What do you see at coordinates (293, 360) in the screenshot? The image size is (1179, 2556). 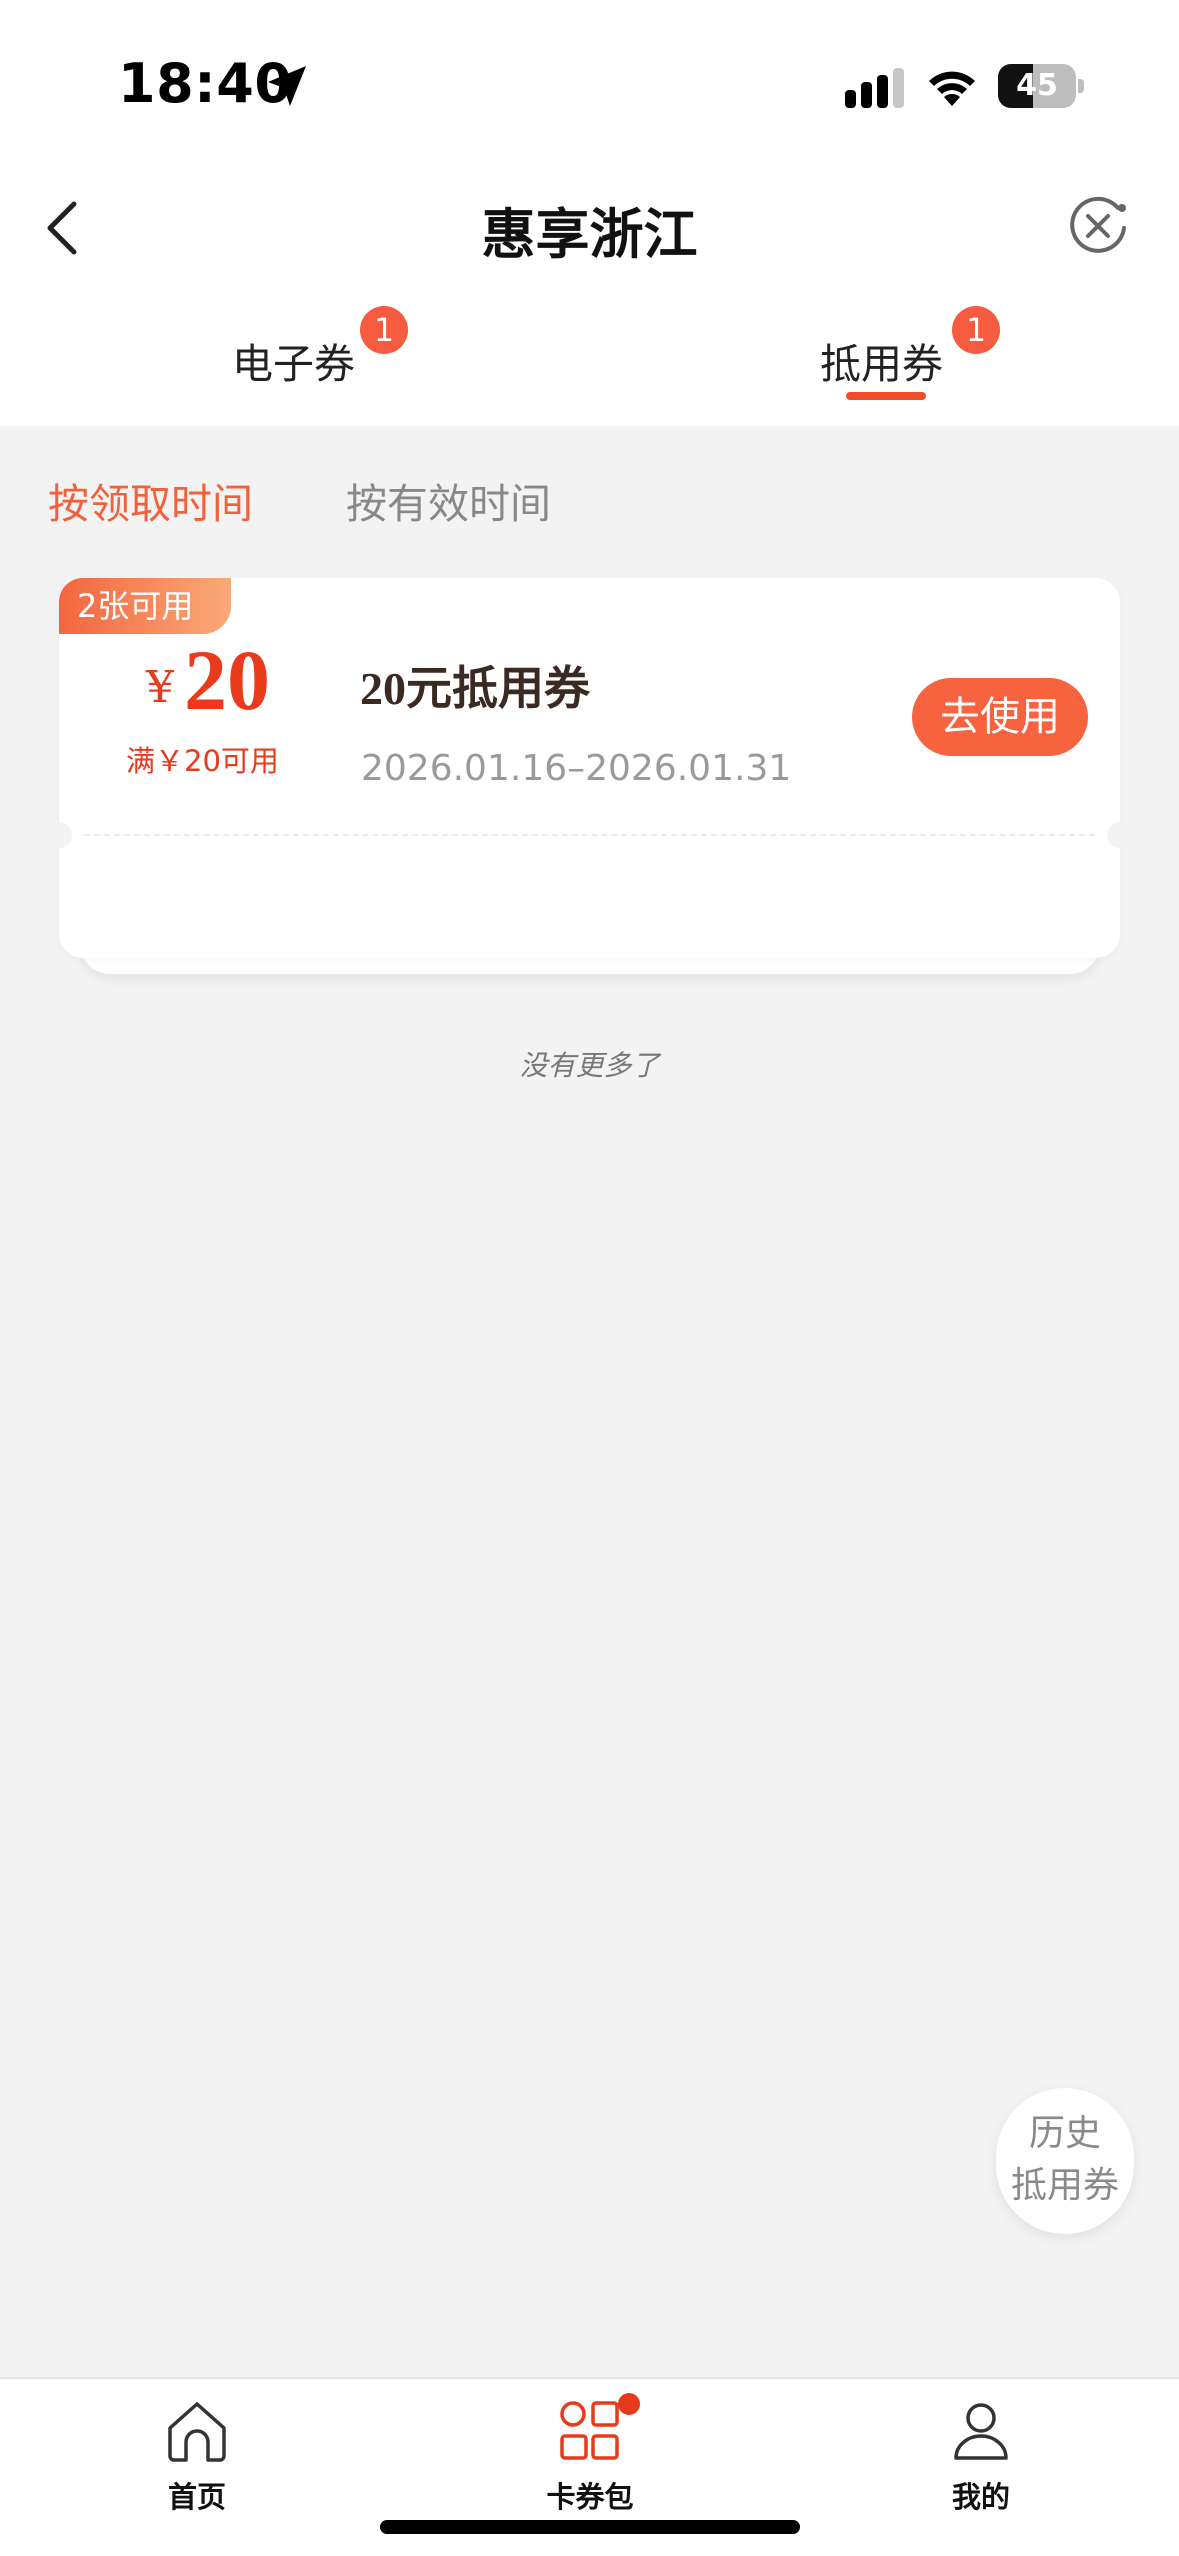 I see `tab-e-coupon: 电子券` at bounding box center [293, 360].